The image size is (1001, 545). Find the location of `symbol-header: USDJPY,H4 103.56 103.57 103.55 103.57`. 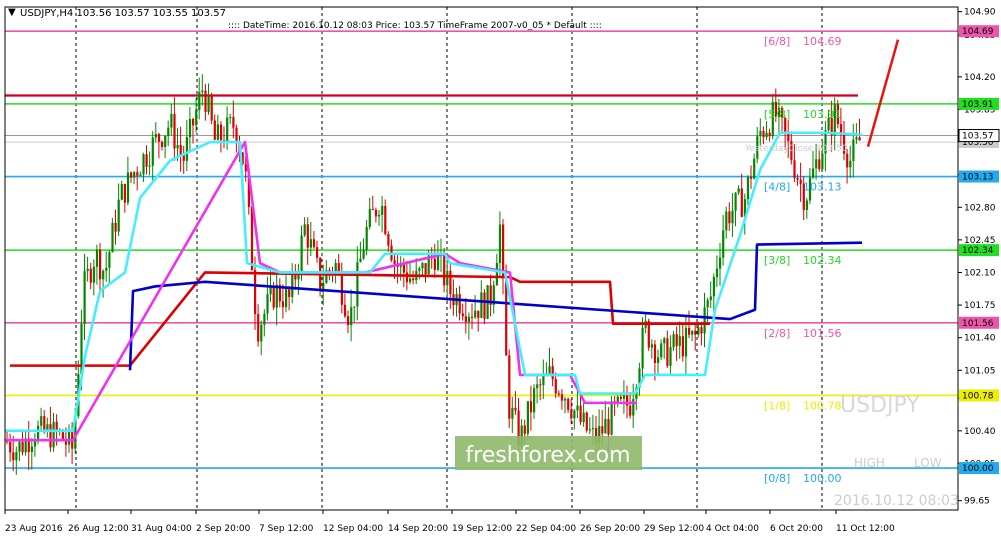

symbol-header: USDJPY,H4 103.56 103.57 103.55 103.57 is located at coordinates (123, 13).